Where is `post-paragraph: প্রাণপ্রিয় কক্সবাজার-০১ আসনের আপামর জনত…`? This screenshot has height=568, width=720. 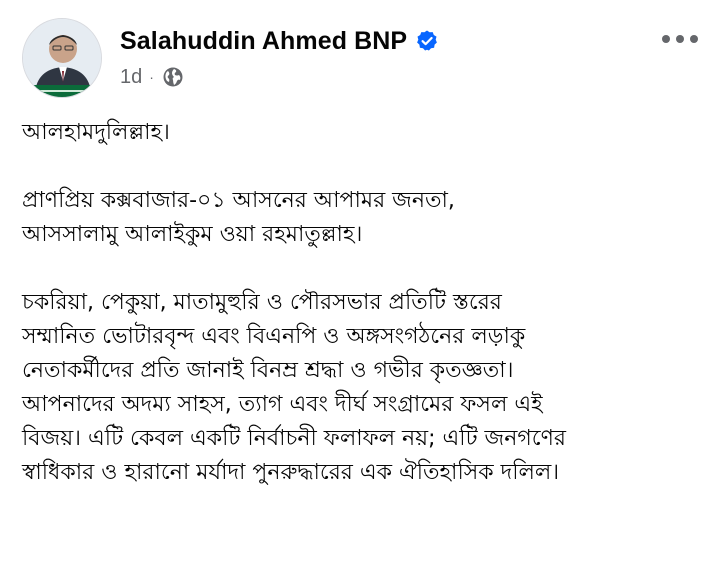
post-paragraph: প্রাণপ্রিয় কক্সবাজার-০১ আসনের আপামর জনত… is located at coordinates (362, 218).